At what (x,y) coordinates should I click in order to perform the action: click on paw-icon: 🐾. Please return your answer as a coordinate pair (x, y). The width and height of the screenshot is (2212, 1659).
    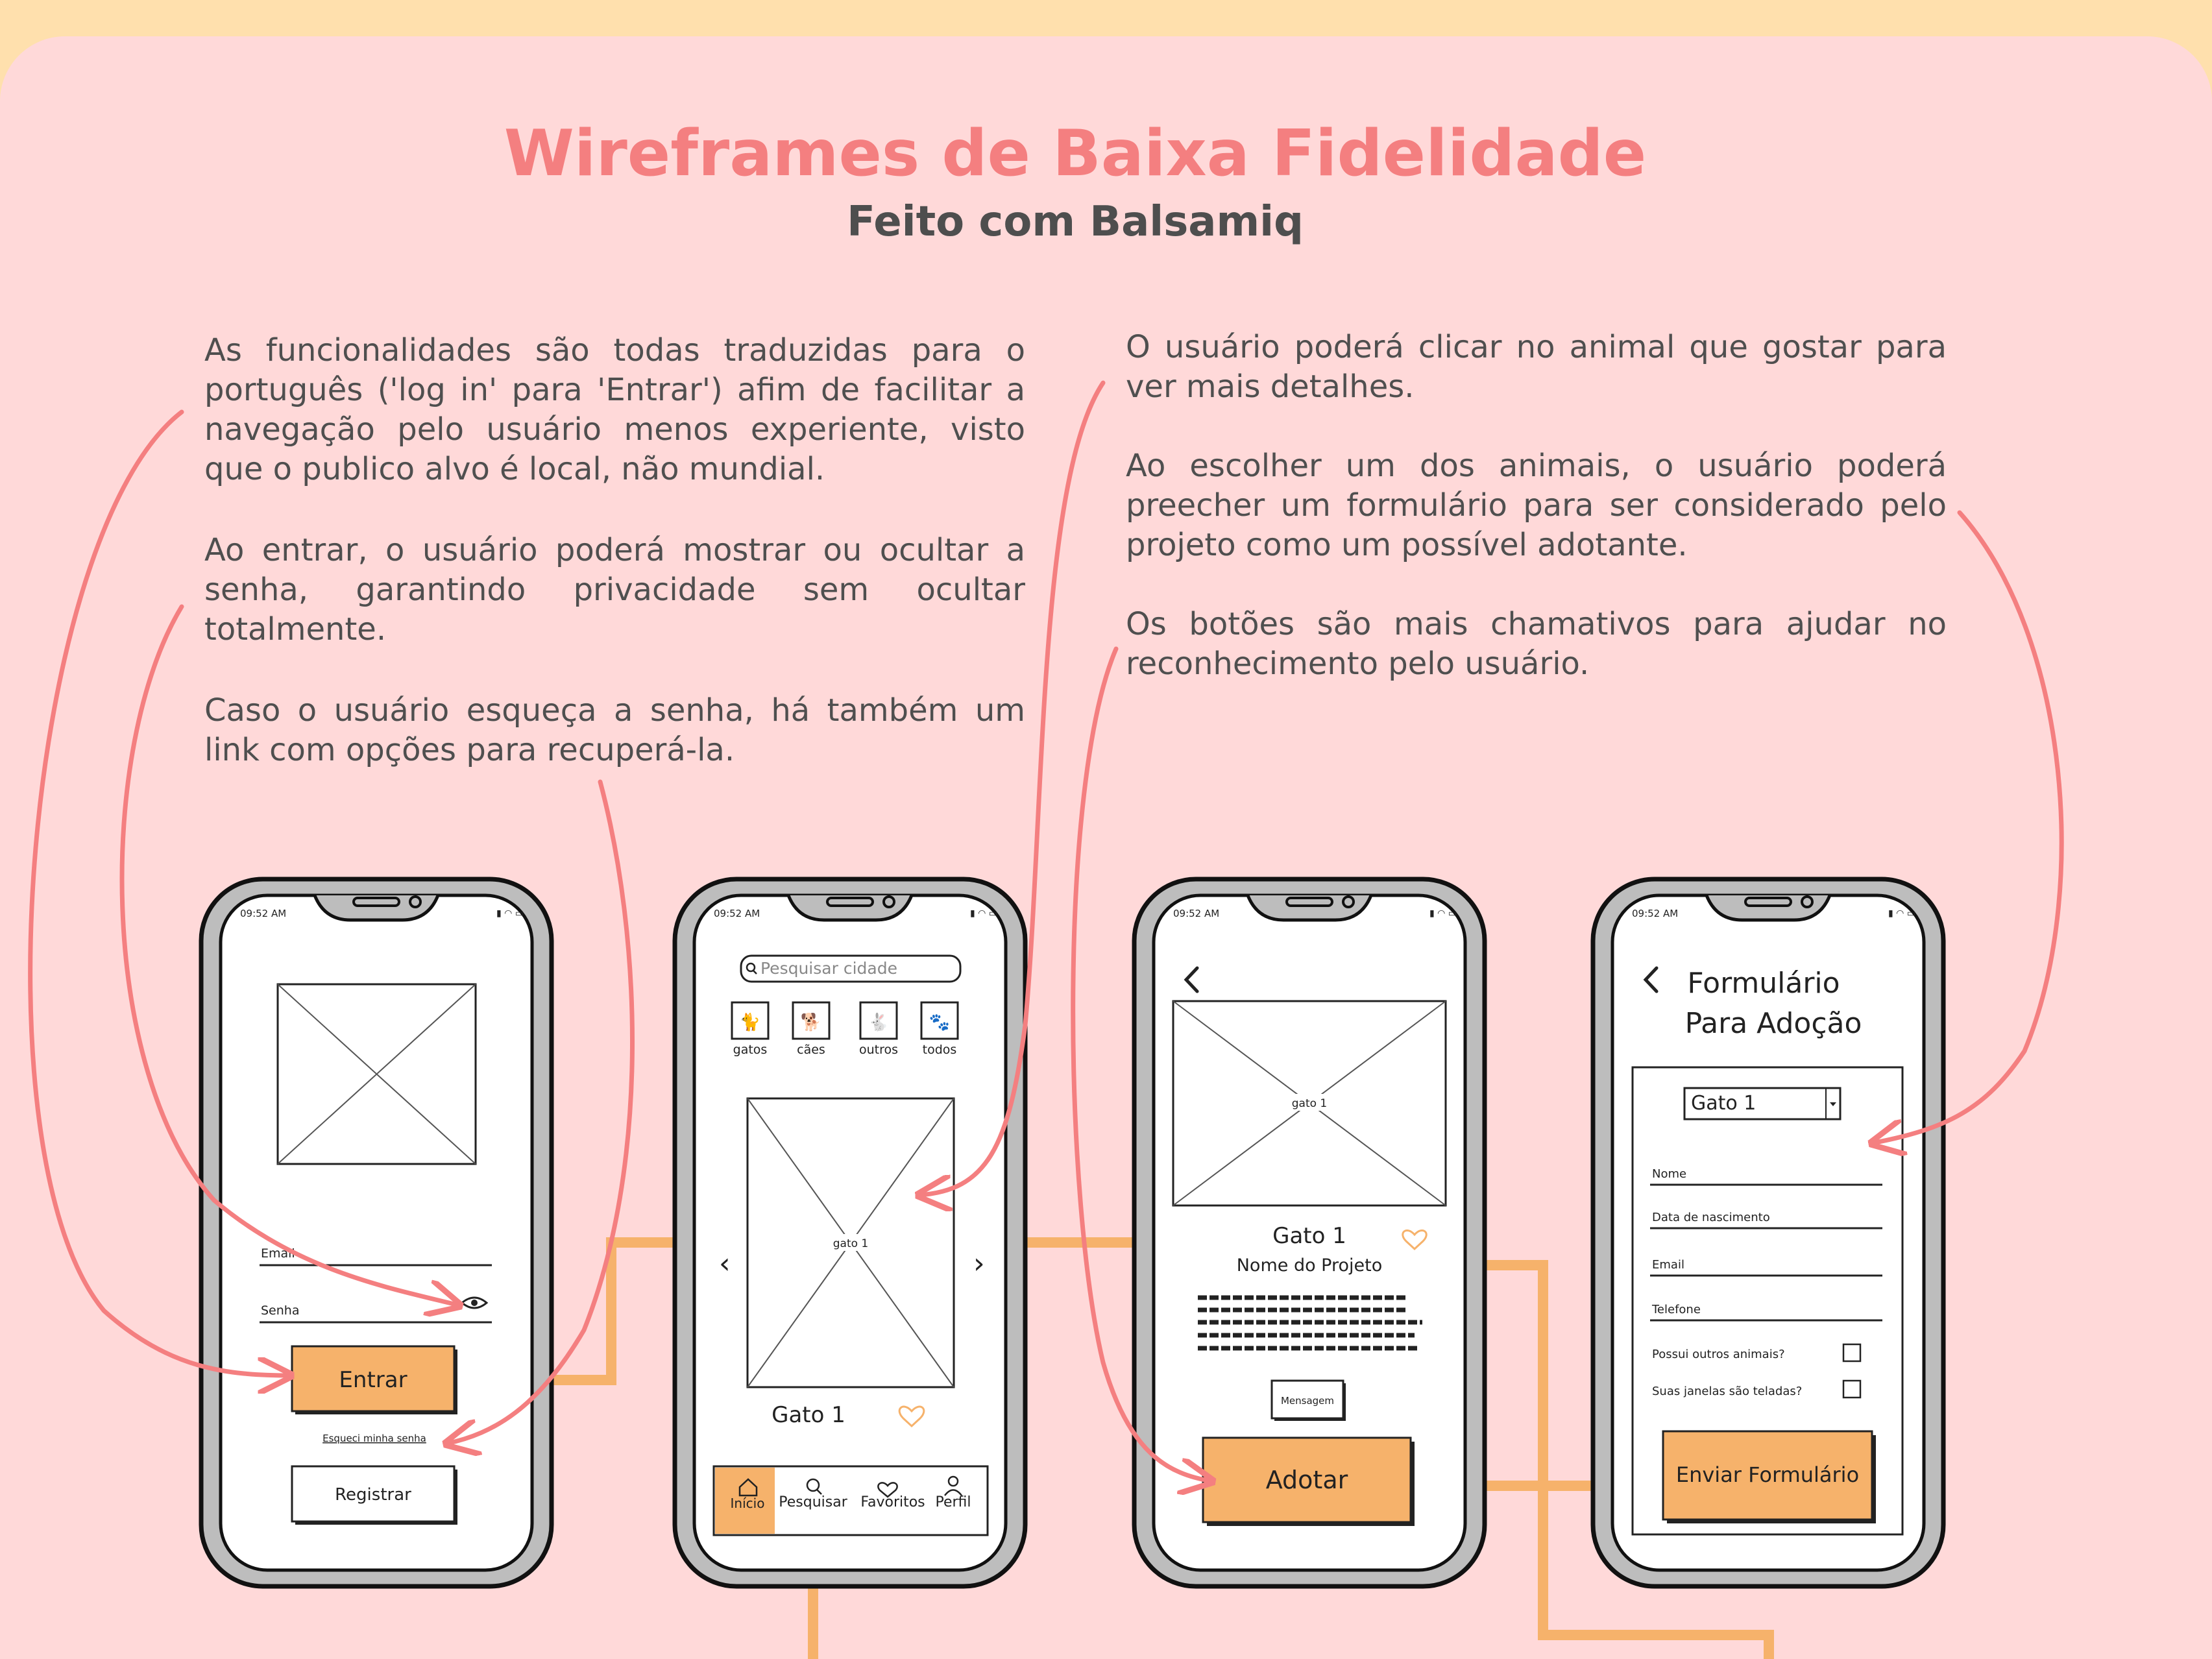
    Looking at the image, I should click on (939, 1023).